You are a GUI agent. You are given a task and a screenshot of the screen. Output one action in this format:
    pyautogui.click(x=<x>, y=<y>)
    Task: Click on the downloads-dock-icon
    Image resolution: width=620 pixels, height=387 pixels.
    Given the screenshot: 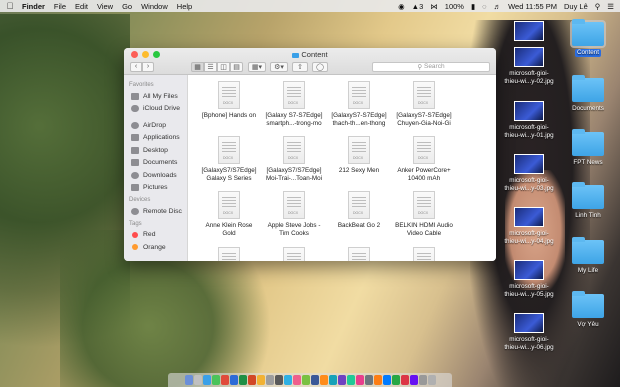 What is the action you would take?
    pyautogui.click(x=422, y=380)
    